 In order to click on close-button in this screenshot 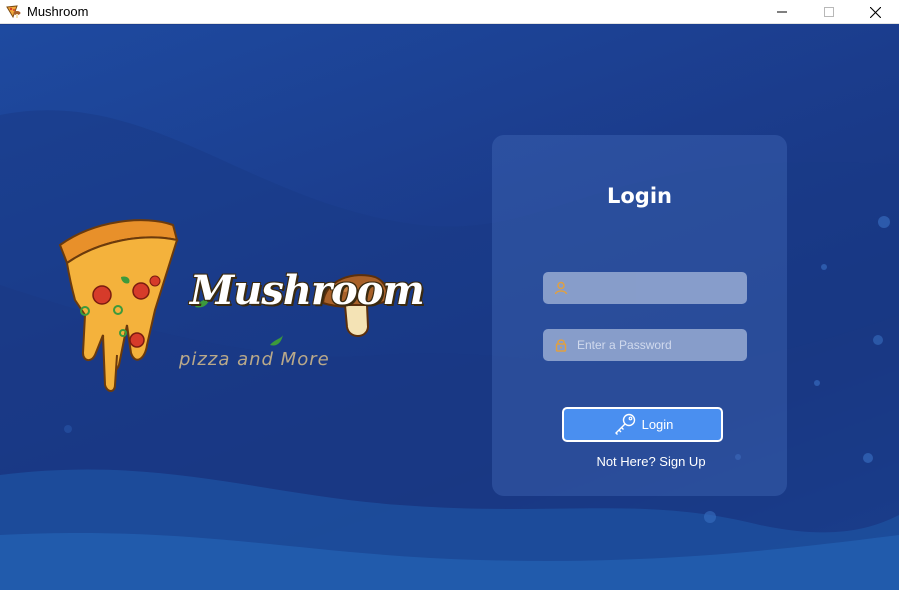, I will do `click(875, 12)`.